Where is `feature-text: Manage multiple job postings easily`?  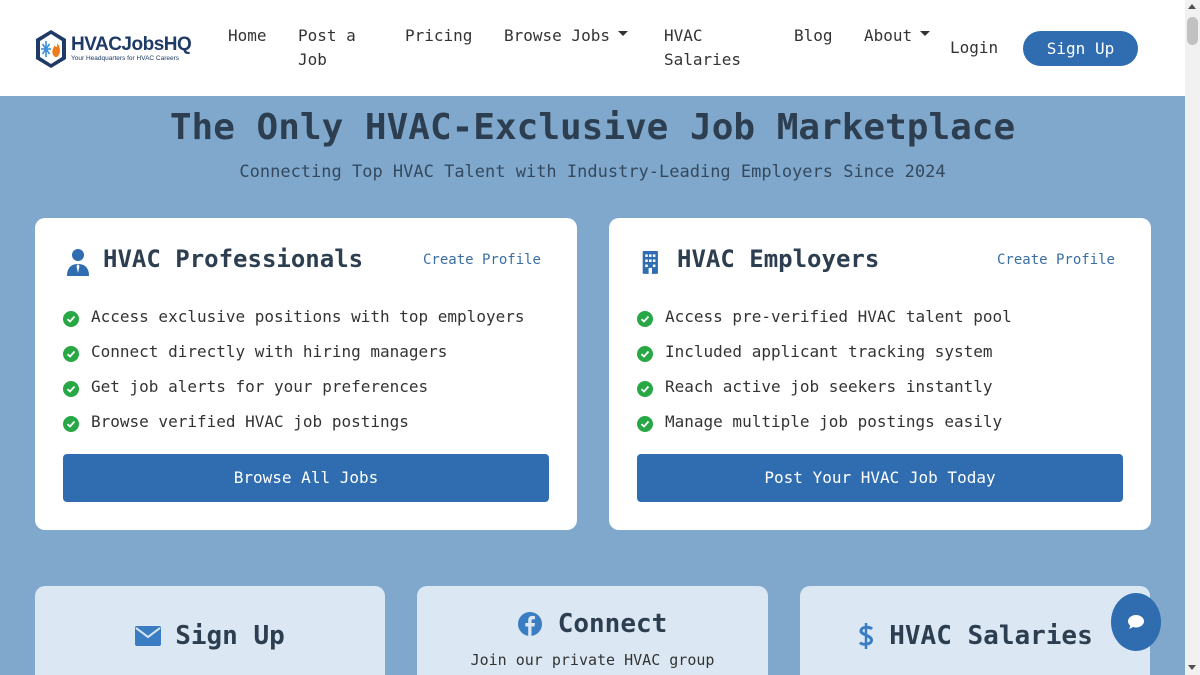 feature-text: Manage multiple job postings easily is located at coordinates (834, 421).